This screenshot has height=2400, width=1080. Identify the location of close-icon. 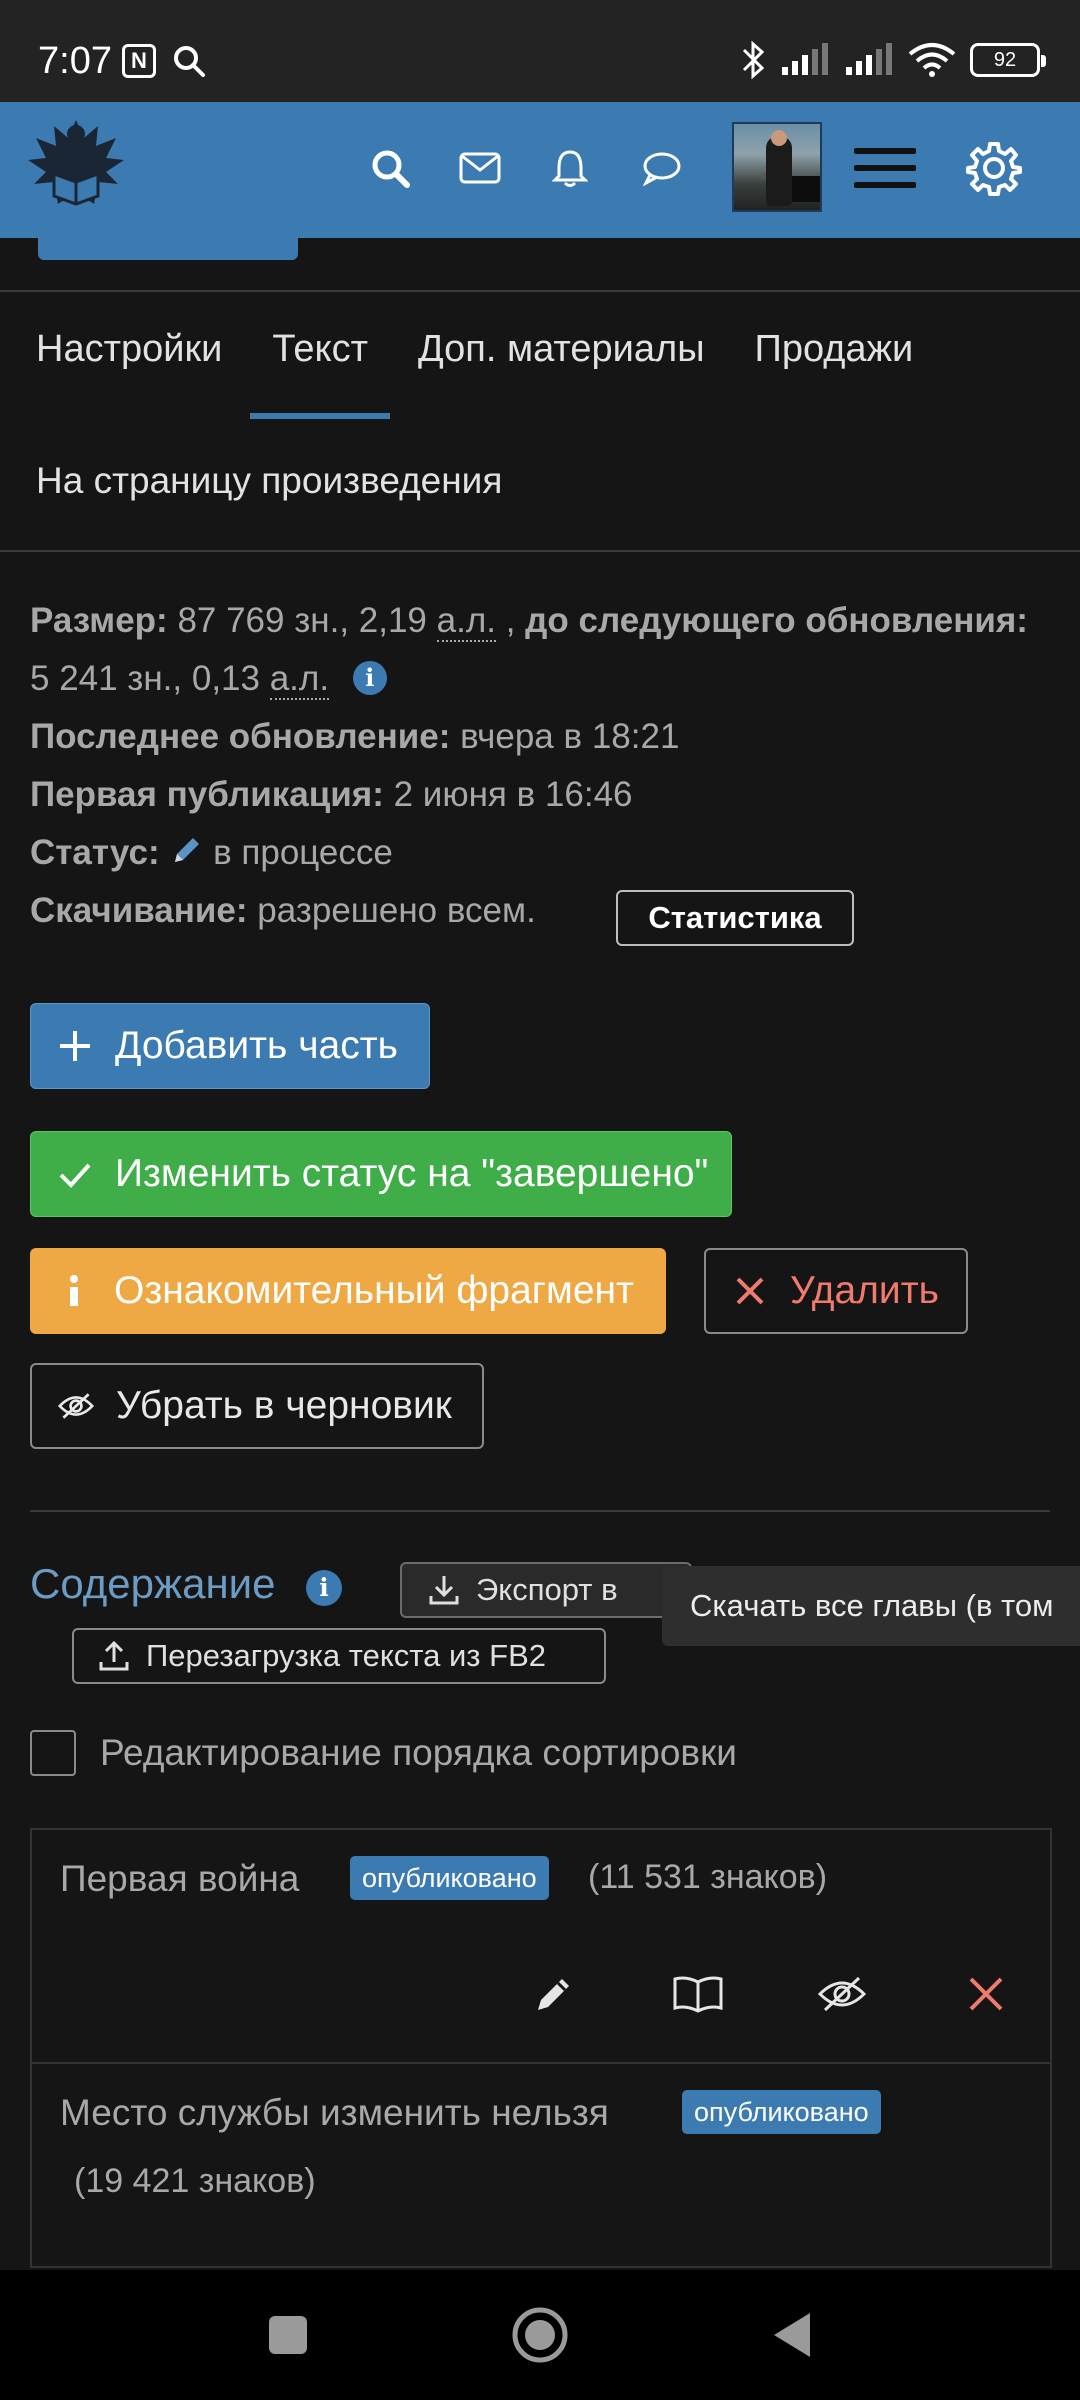
(750, 1291).